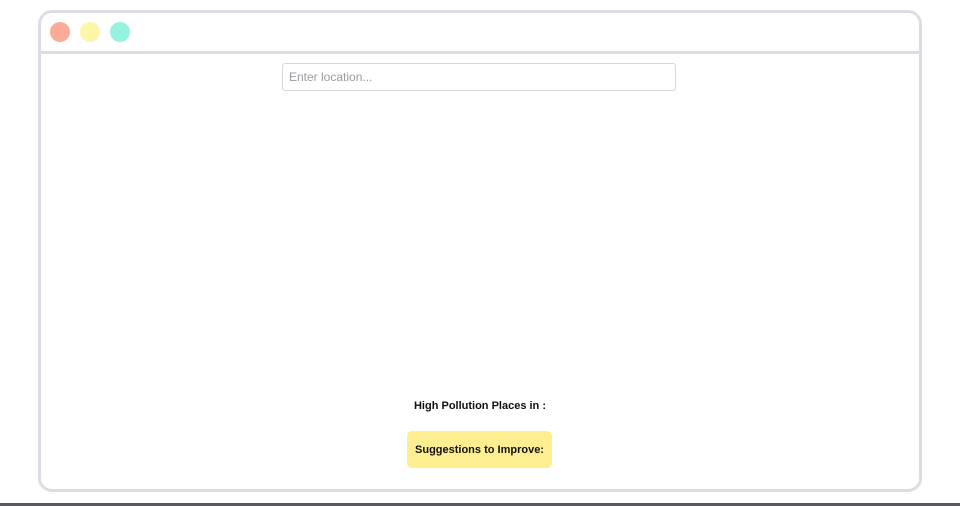 The height and width of the screenshot is (506, 960). What do you see at coordinates (479, 449) in the screenshot?
I see `suggestions-button: Suggestions to Improve:` at bounding box center [479, 449].